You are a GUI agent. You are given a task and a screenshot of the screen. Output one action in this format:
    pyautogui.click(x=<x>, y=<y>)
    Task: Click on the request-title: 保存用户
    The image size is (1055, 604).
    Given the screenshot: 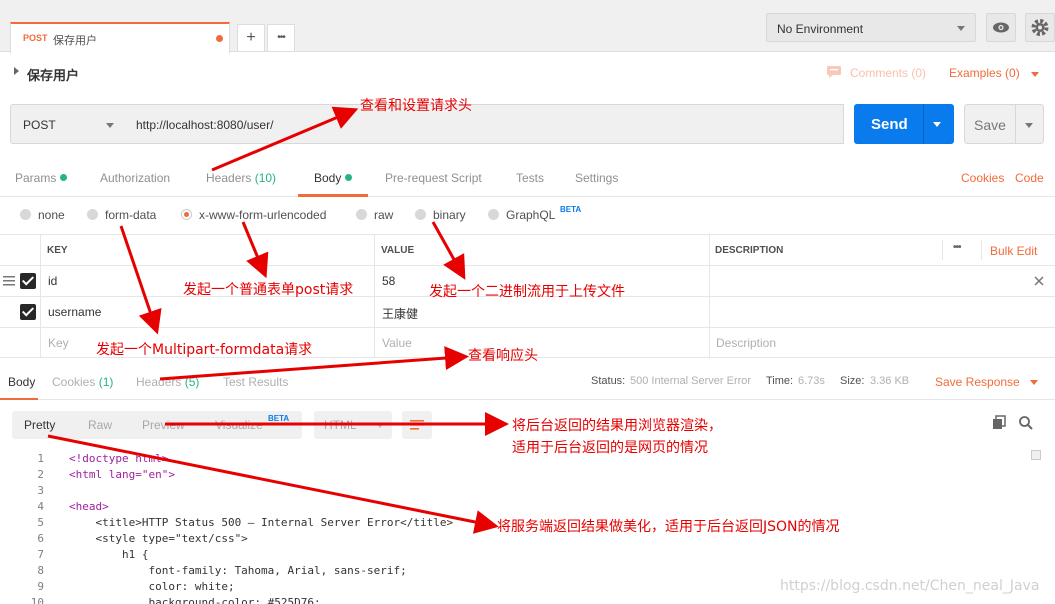 What is the action you would take?
    pyautogui.click(x=53, y=74)
    